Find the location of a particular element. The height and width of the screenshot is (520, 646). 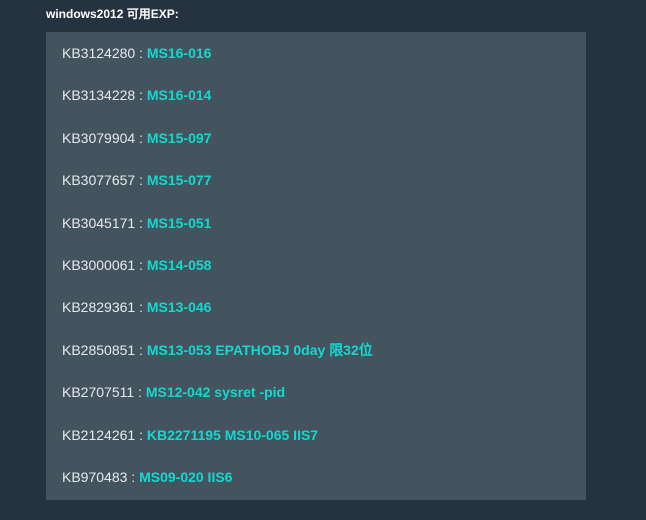

kb-id: KB3079904 is located at coordinates (99, 137).